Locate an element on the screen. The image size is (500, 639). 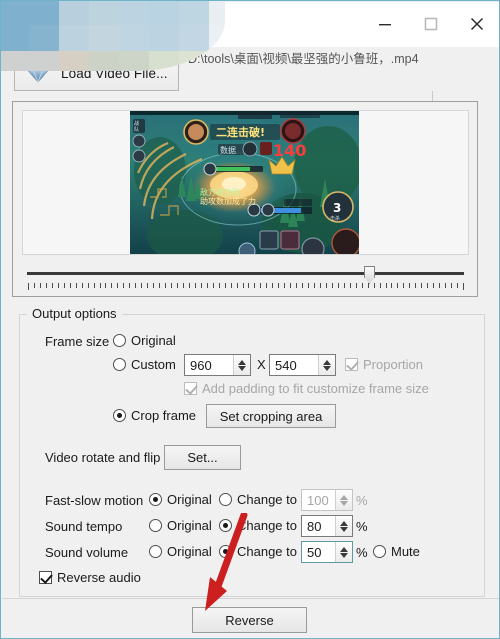
volume-value-spinner: 50 is located at coordinates (327, 552).